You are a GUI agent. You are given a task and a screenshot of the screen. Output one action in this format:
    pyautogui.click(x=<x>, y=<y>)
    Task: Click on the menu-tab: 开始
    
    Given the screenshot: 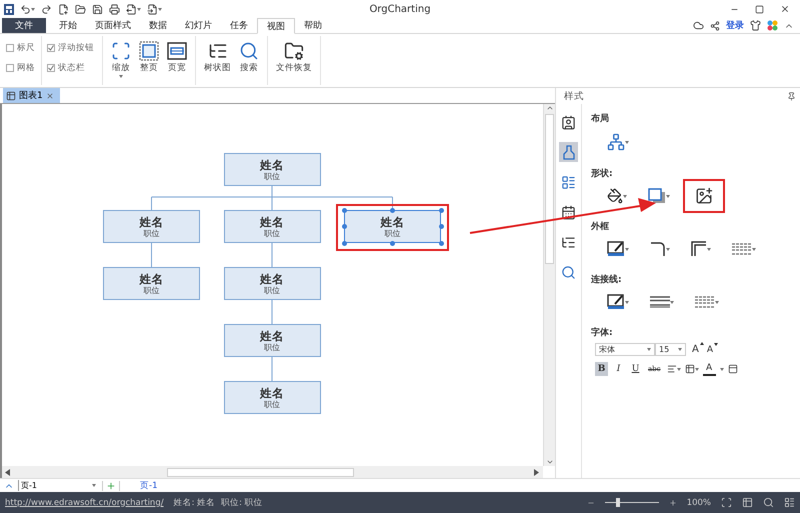 What is the action you would take?
    pyautogui.click(x=68, y=25)
    